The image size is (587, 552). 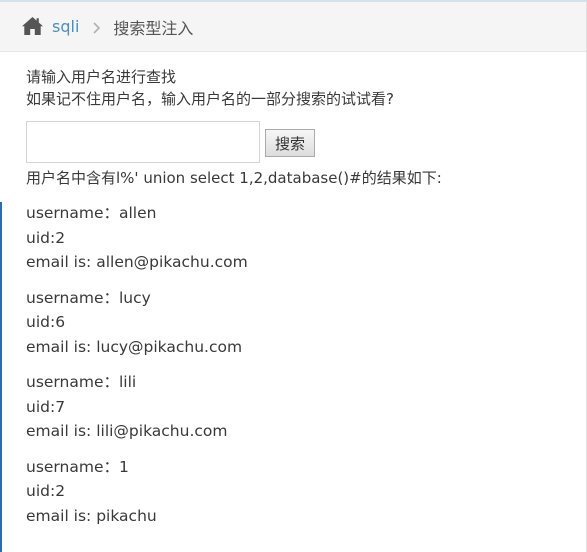 I want to click on record-username: username：allen, so click(x=91, y=213).